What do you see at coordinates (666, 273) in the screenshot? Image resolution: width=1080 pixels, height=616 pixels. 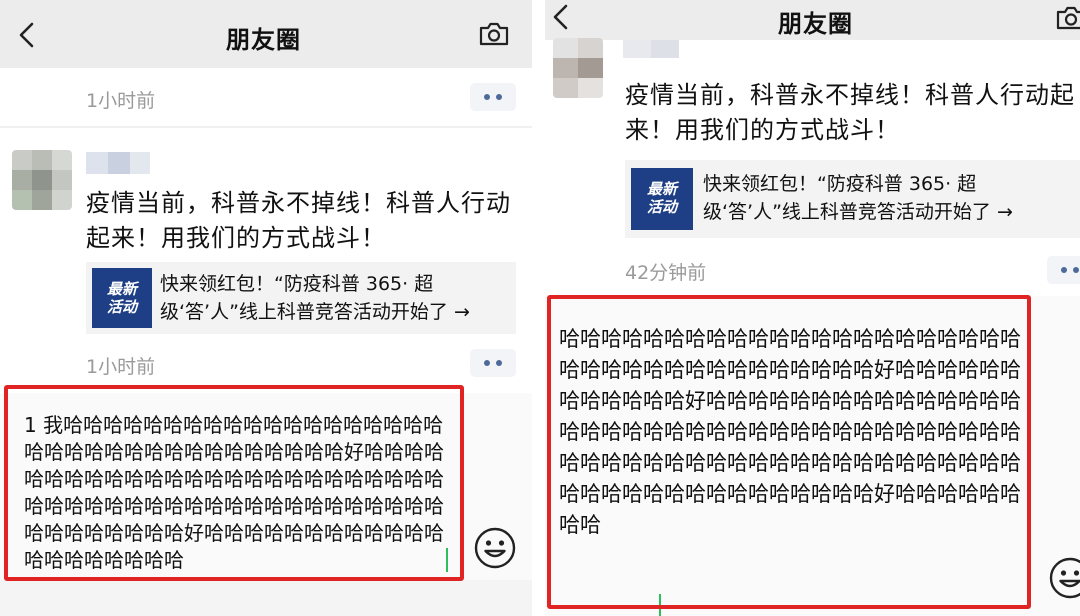 I see `post-time: 42分钟前` at bounding box center [666, 273].